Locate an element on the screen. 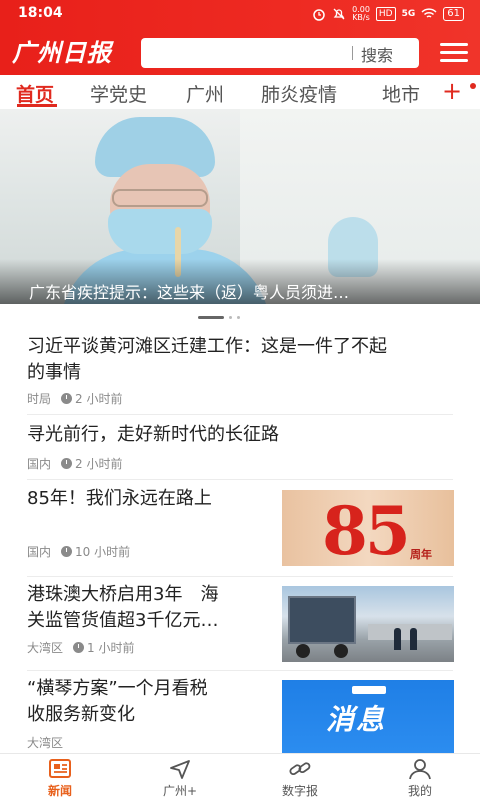 The width and height of the screenshot is (480, 801). news-item: 港珠澳大桥启用3年 海 关监管货值超3千亿元… 大湾区 1 小时前 is located at coordinates (240, 624).